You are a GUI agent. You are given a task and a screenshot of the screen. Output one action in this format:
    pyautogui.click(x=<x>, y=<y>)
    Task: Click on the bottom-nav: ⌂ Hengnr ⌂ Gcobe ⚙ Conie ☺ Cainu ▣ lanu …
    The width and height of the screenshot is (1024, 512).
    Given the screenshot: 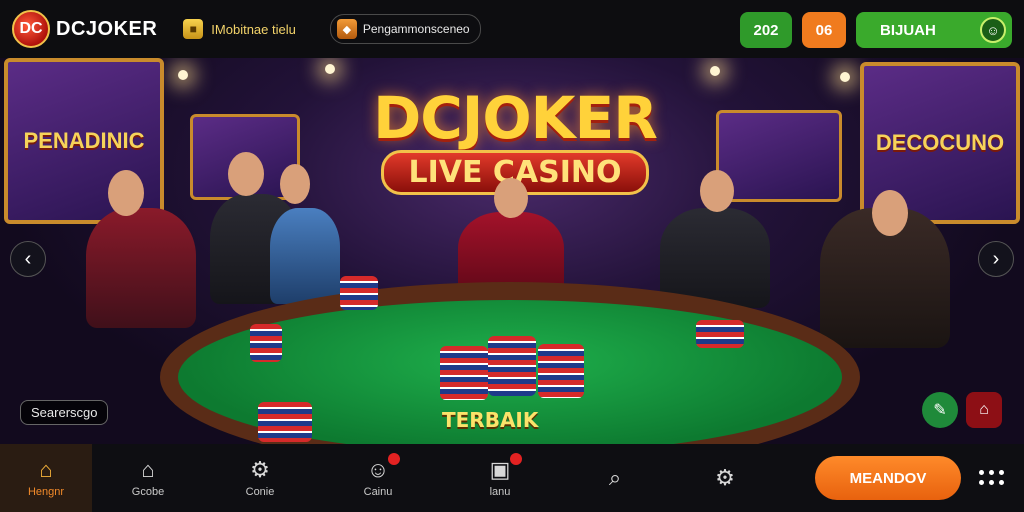 What is the action you would take?
    pyautogui.click(x=512, y=478)
    